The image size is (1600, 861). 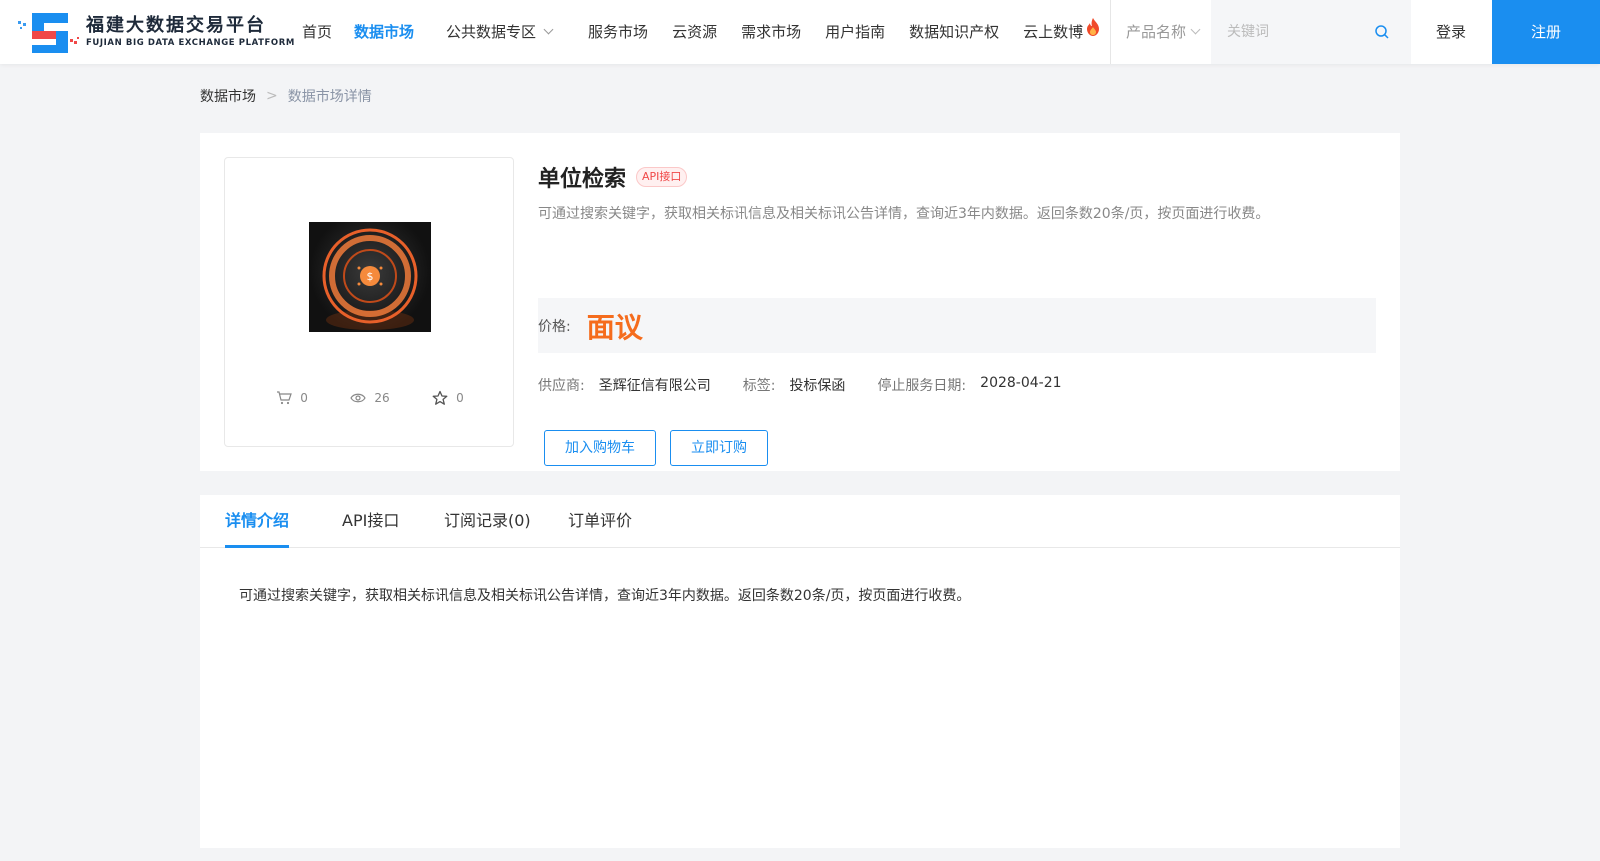 I want to click on cart-icon, so click(x=285, y=398).